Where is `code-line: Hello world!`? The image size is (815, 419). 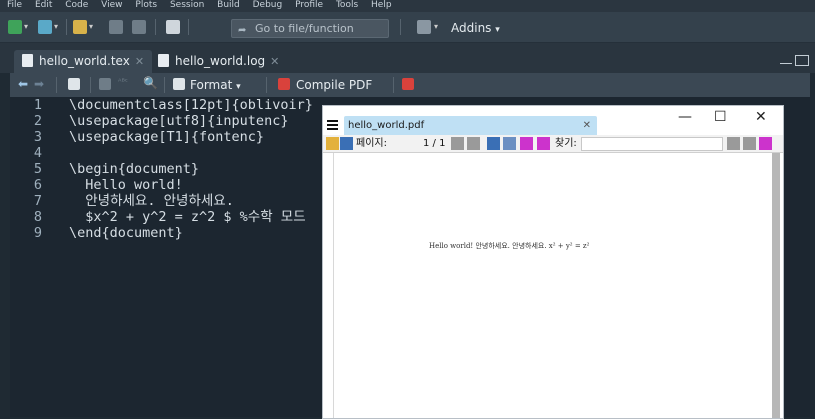 code-line: Hello world! is located at coordinates (191, 185).